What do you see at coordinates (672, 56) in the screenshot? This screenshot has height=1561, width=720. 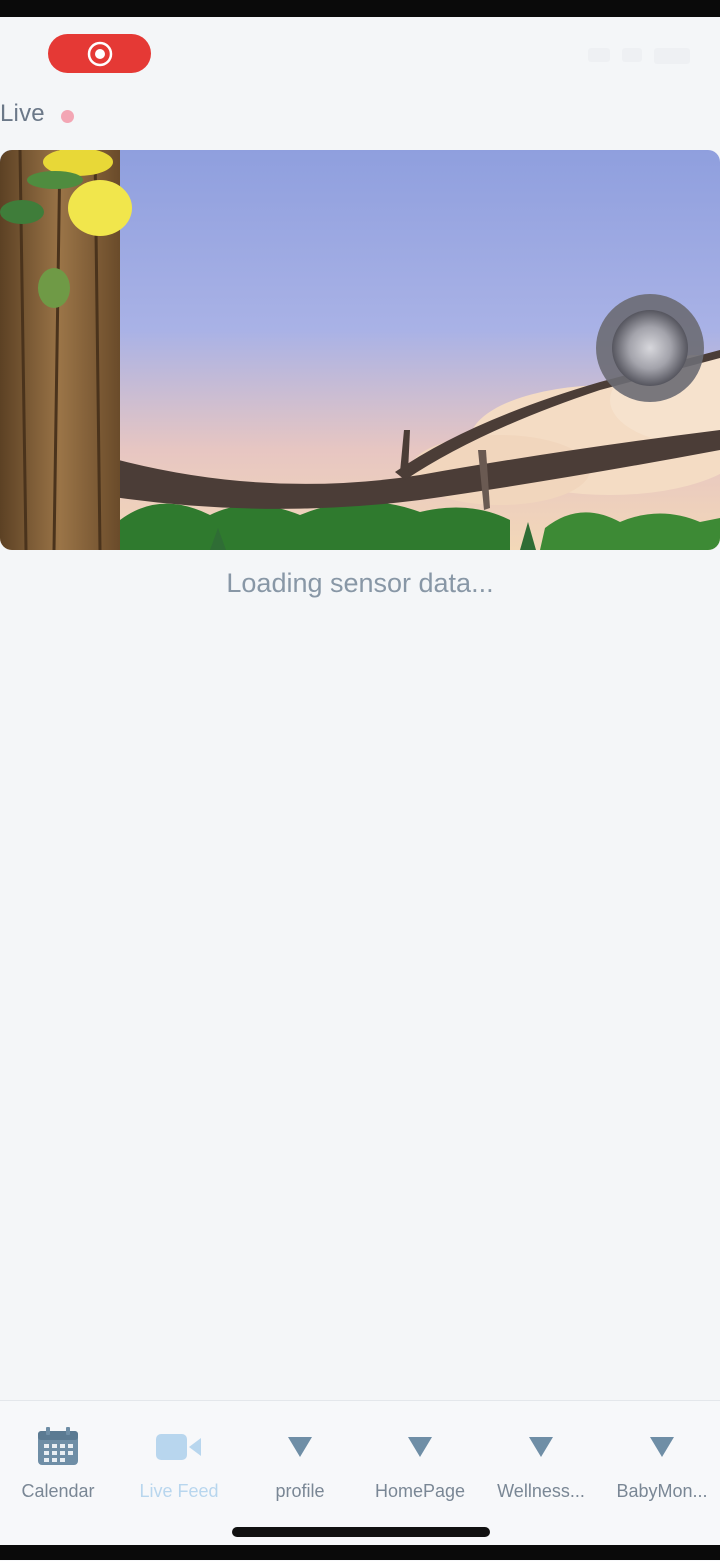 I see `battery-icon` at bounding box center [672, 56].